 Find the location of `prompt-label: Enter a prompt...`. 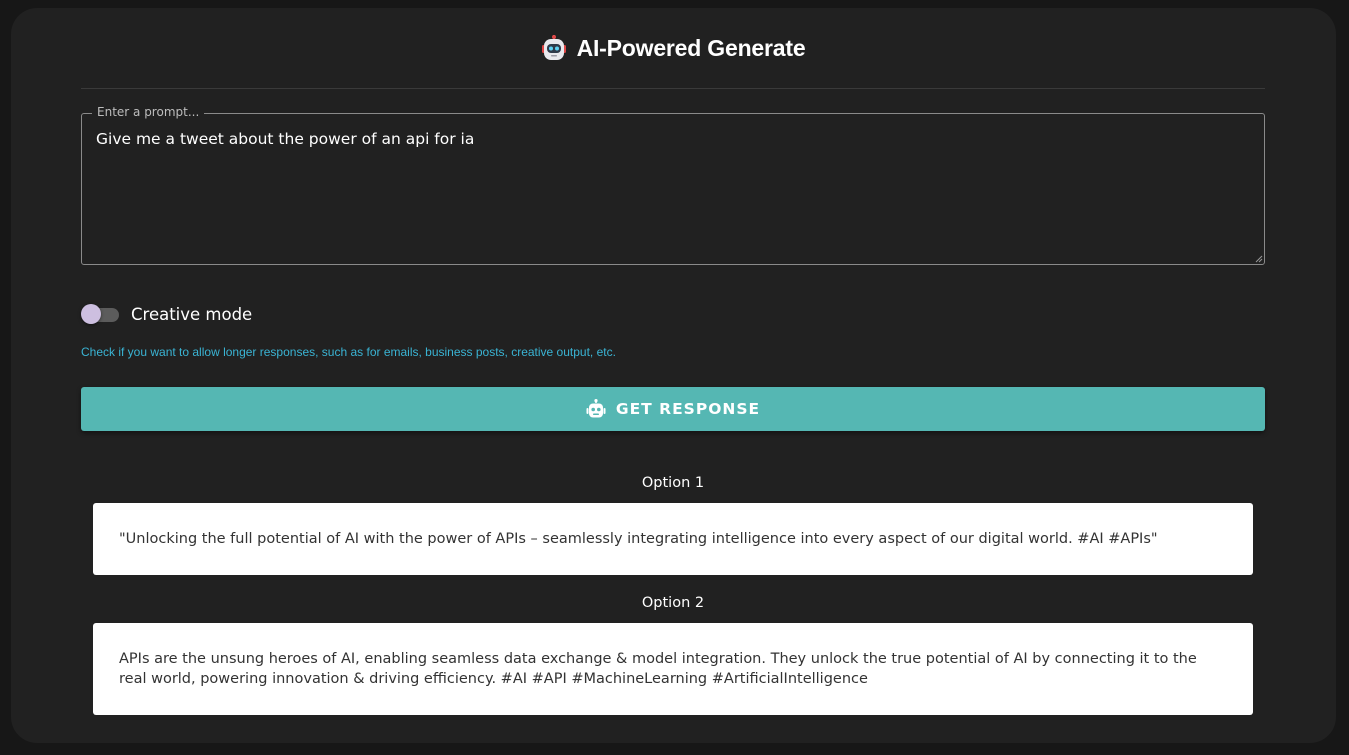

prompt-label: Enter a prompt... is located at coordinates (148, 112).